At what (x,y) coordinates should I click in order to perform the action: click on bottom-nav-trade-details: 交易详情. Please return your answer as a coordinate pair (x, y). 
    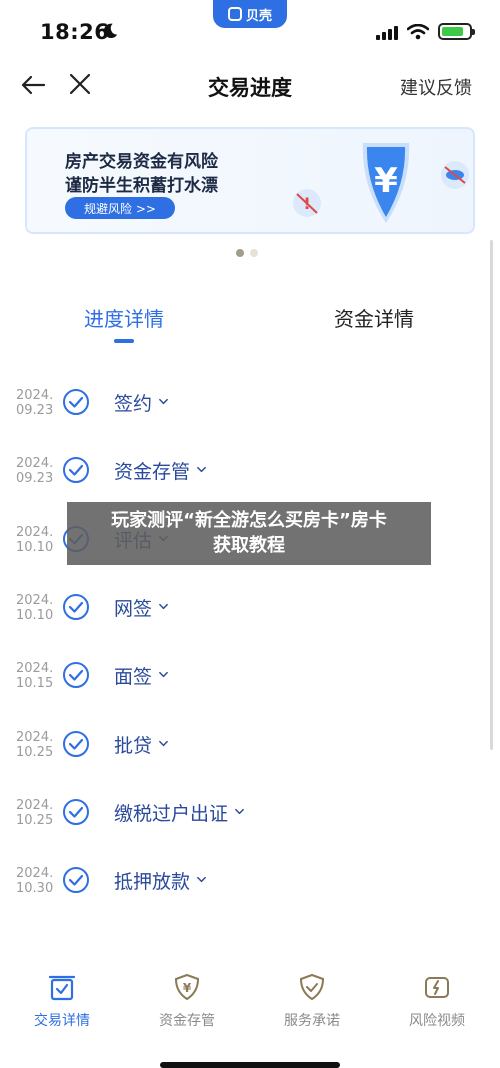
    Looking at the image, I should click on (62, 1001).